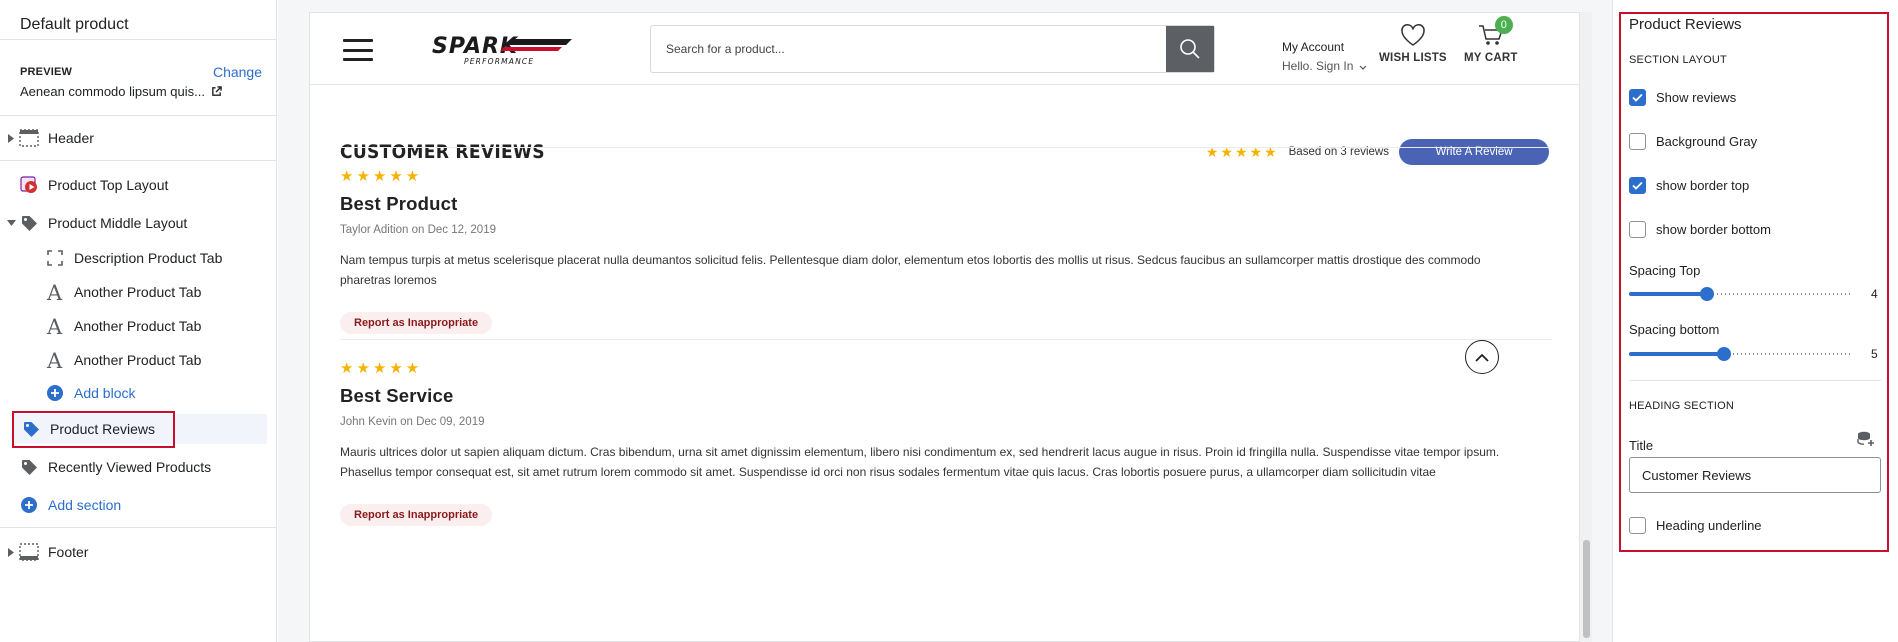  What do you see at coordinates (475, 46) in the screenshot?
I see `svg-text: SPARK` at bounding box center [475, 46].